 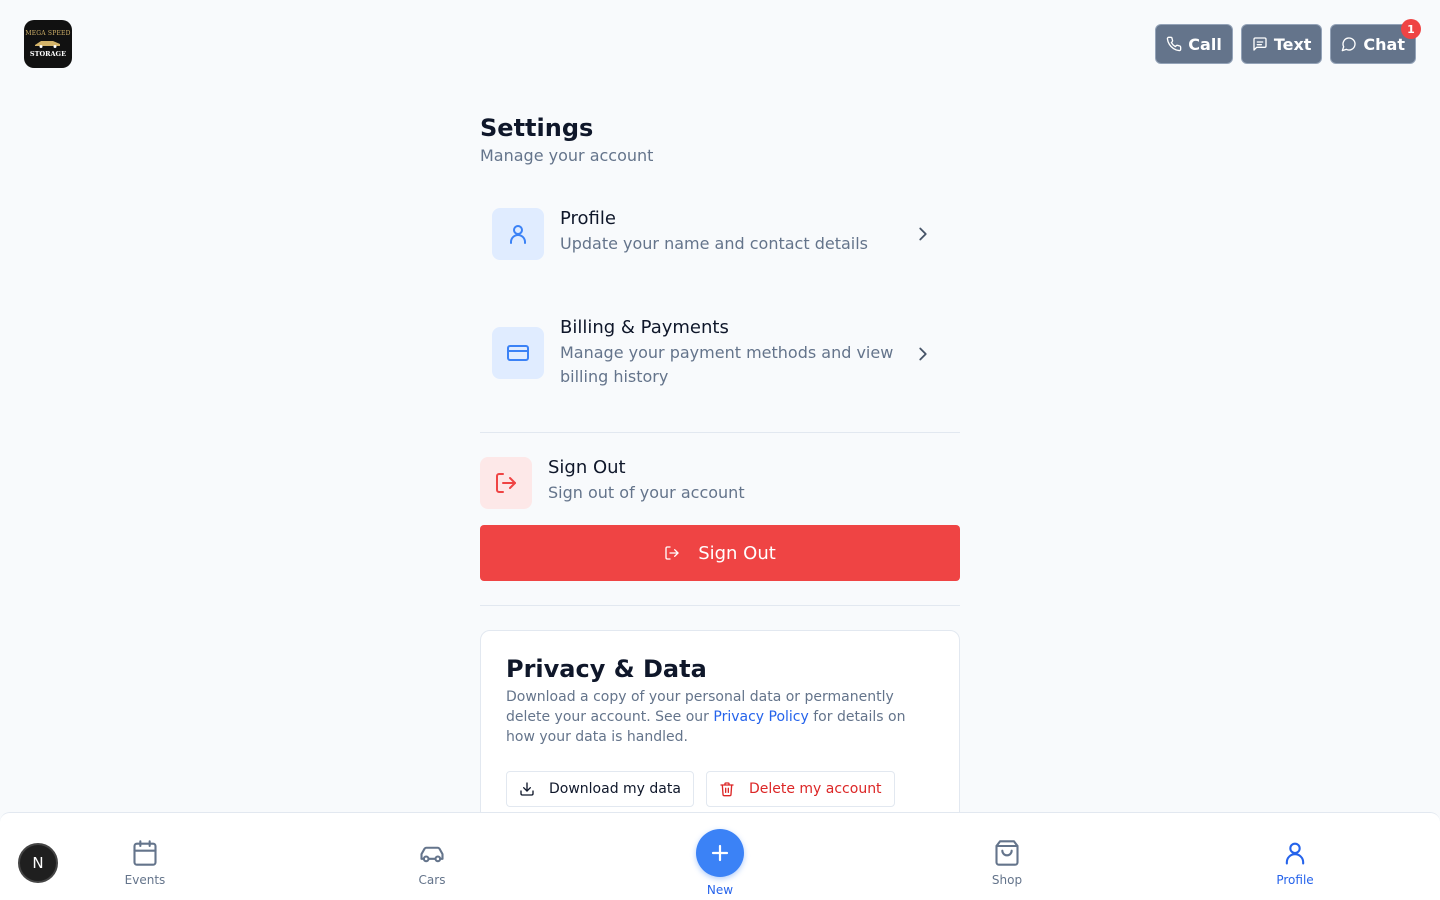 I want to click on text-label: Text, so click(x=1292, y=44).